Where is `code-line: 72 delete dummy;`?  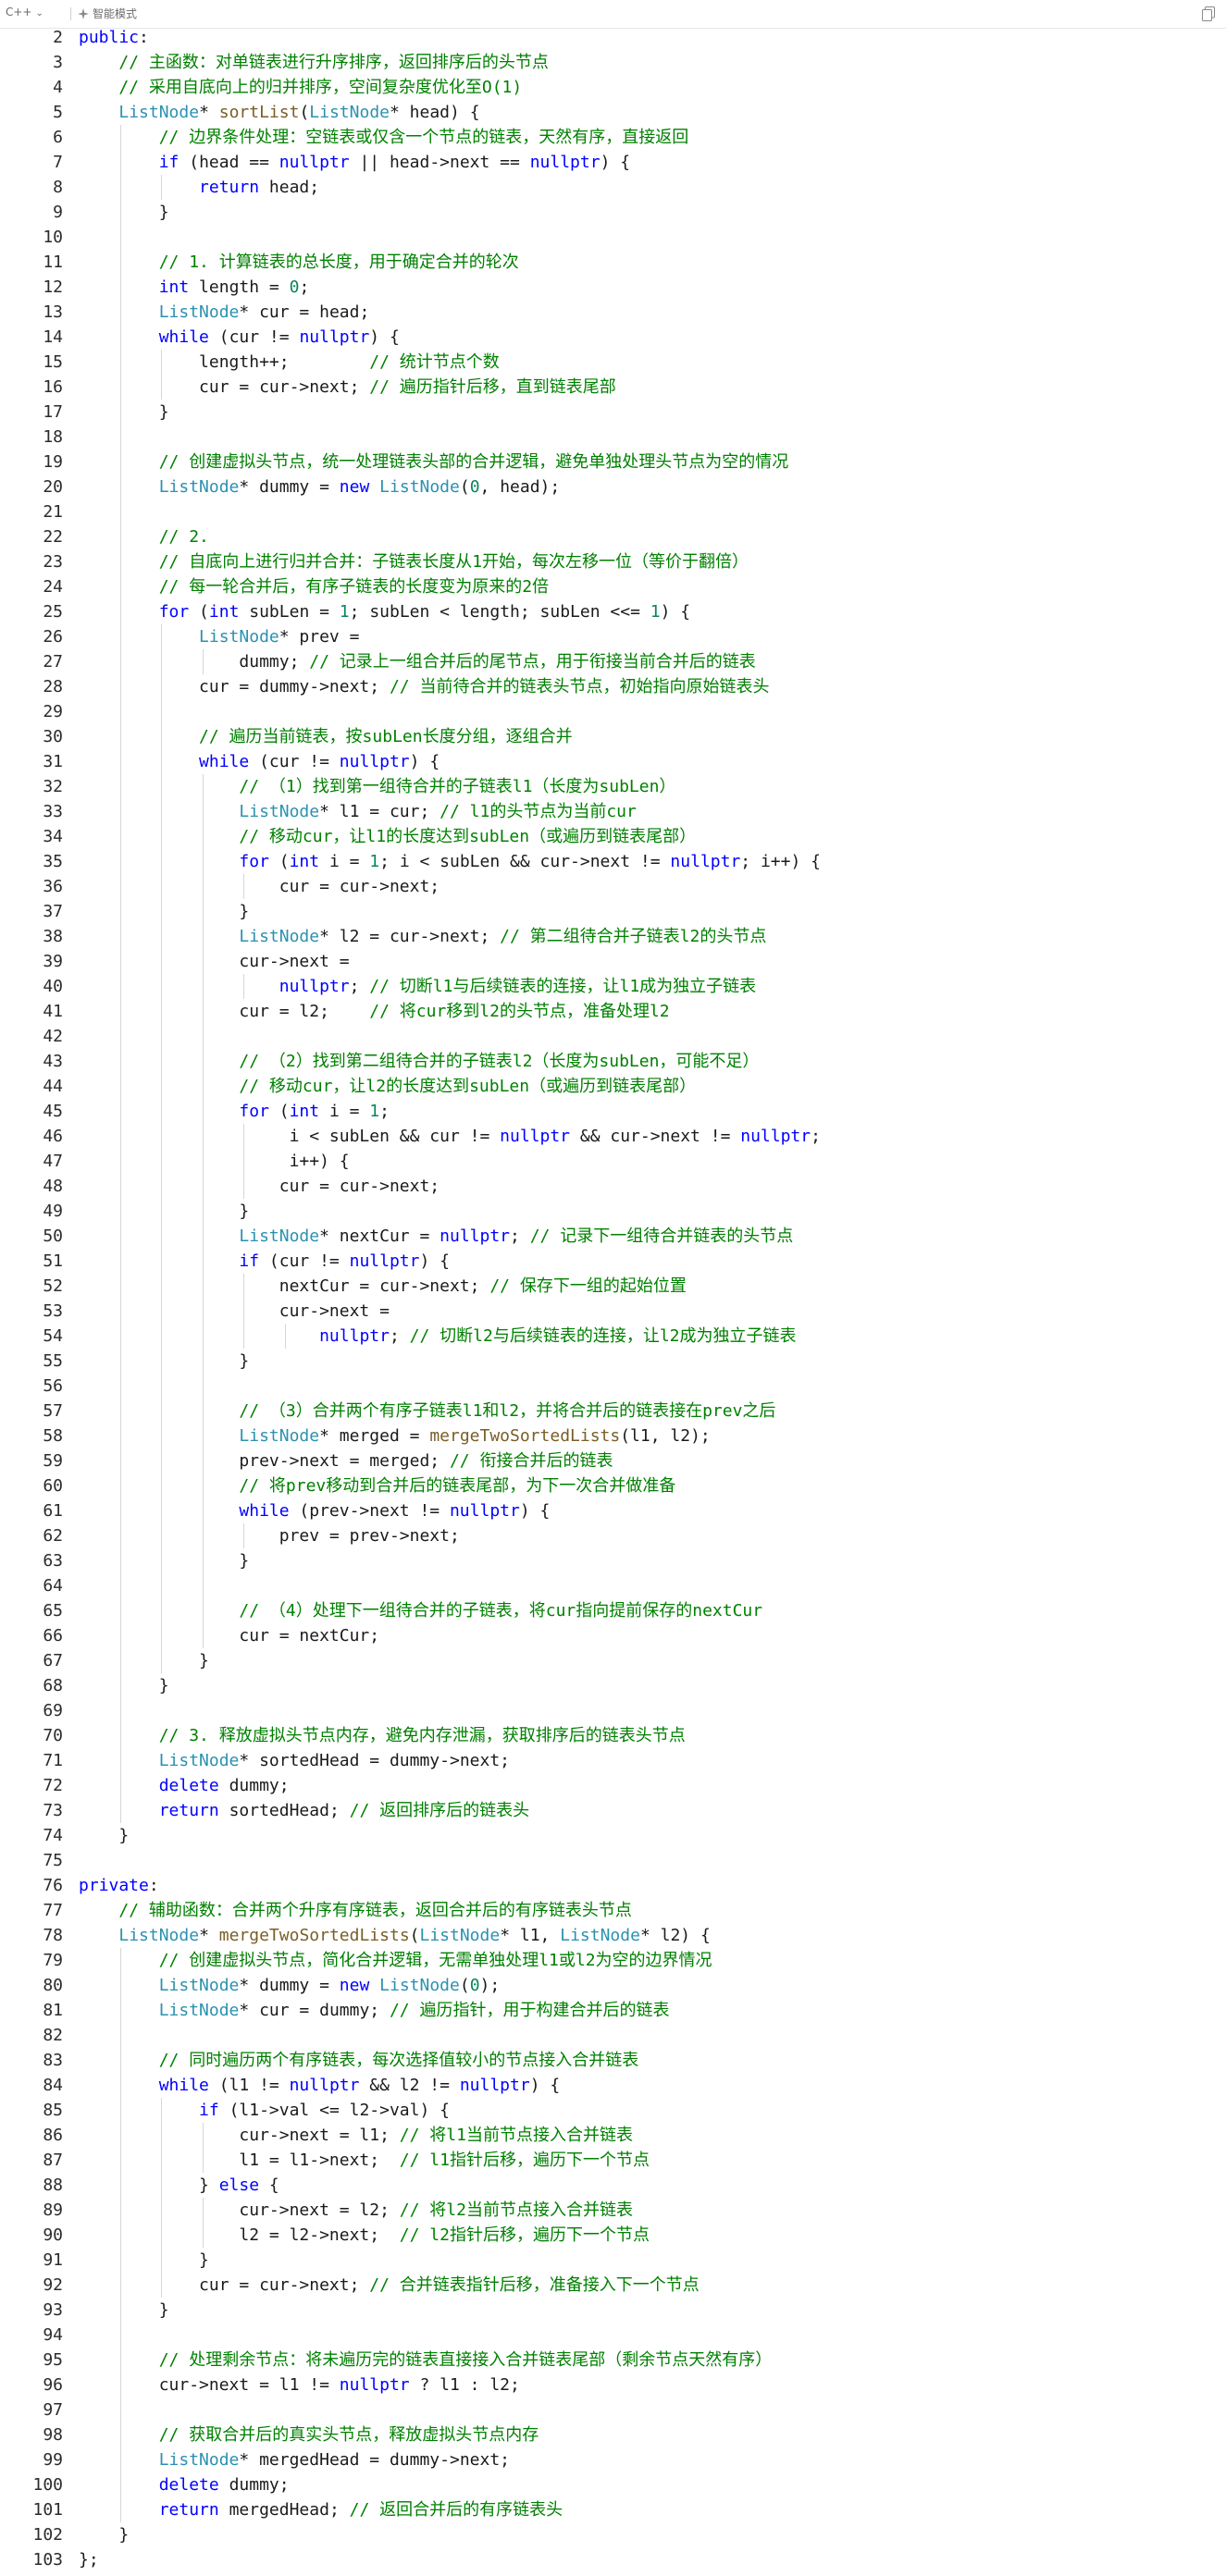 code-line: 72 delete dummy; is located at coordinates (613, 1785).